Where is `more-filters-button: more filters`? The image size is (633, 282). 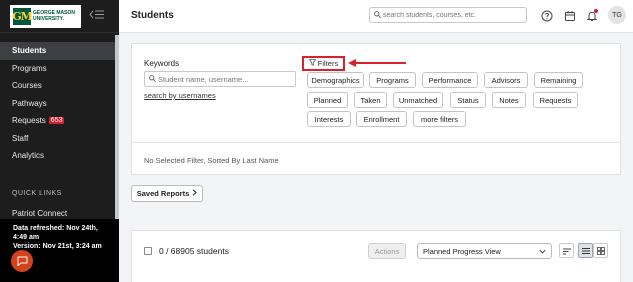
more-filters-button: more filters is located at coordinates (439, 119).